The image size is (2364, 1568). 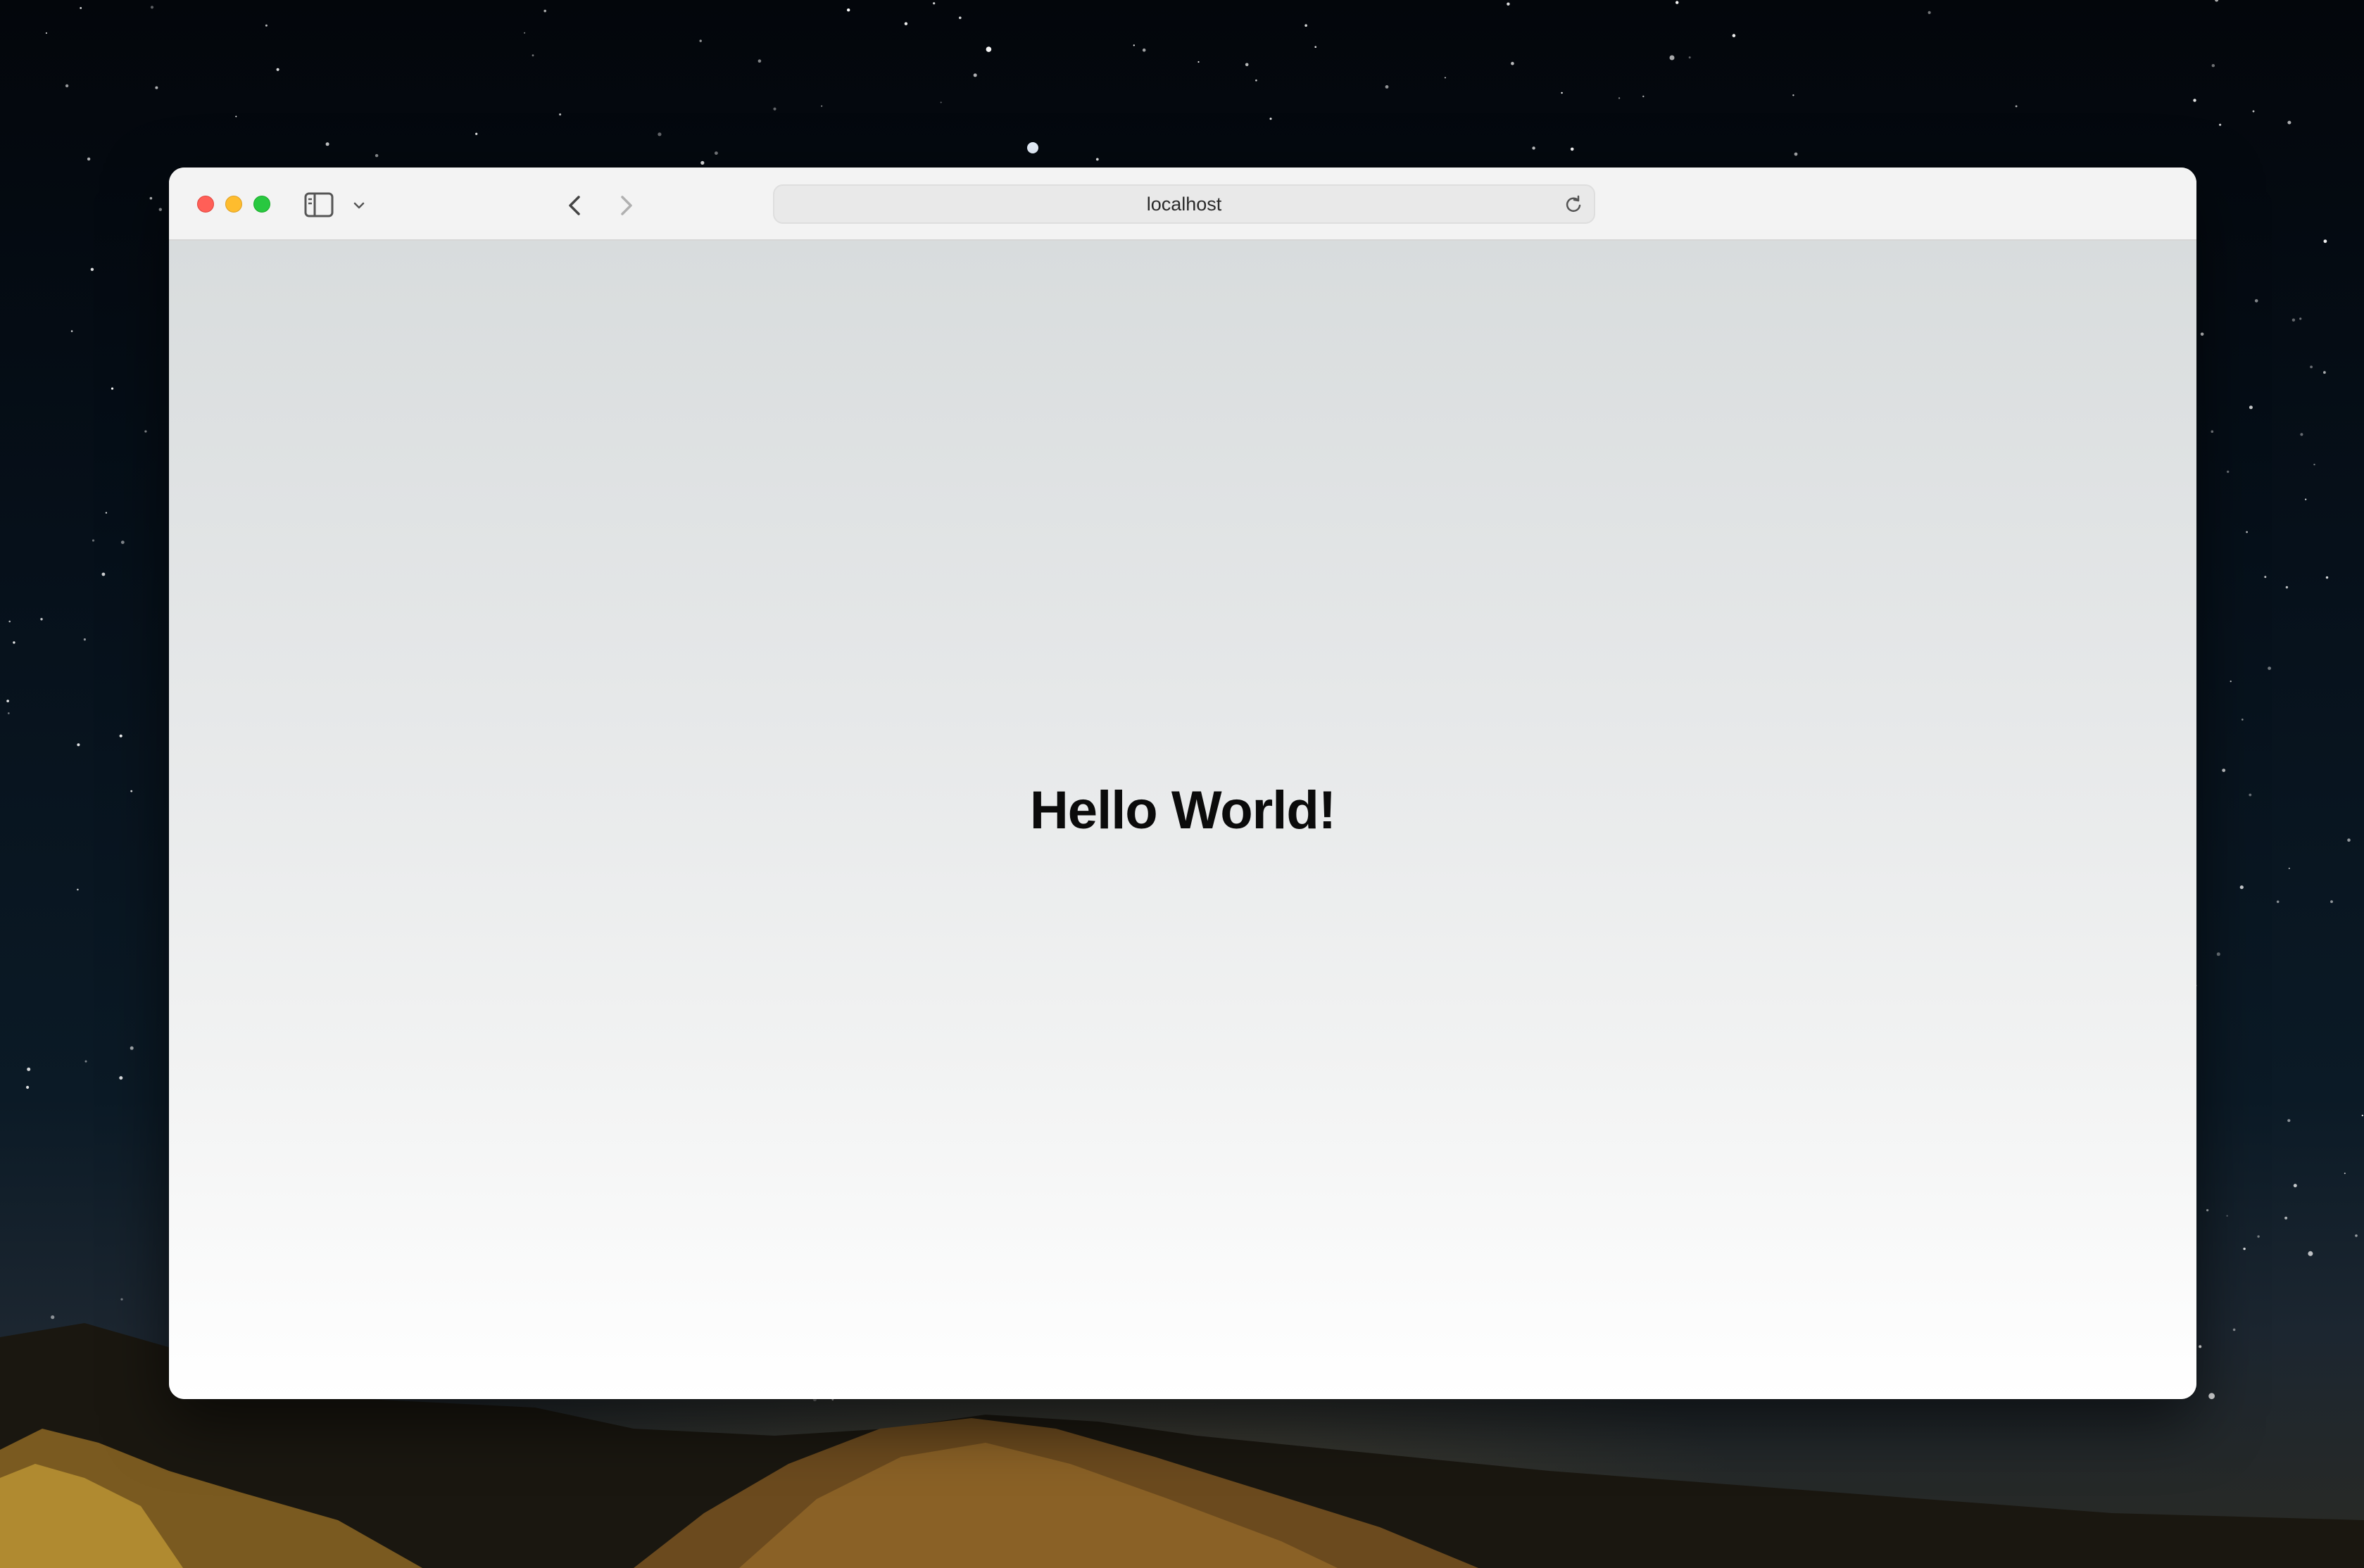 I want to click on maximize-window-button, so click(x=261, y=204).